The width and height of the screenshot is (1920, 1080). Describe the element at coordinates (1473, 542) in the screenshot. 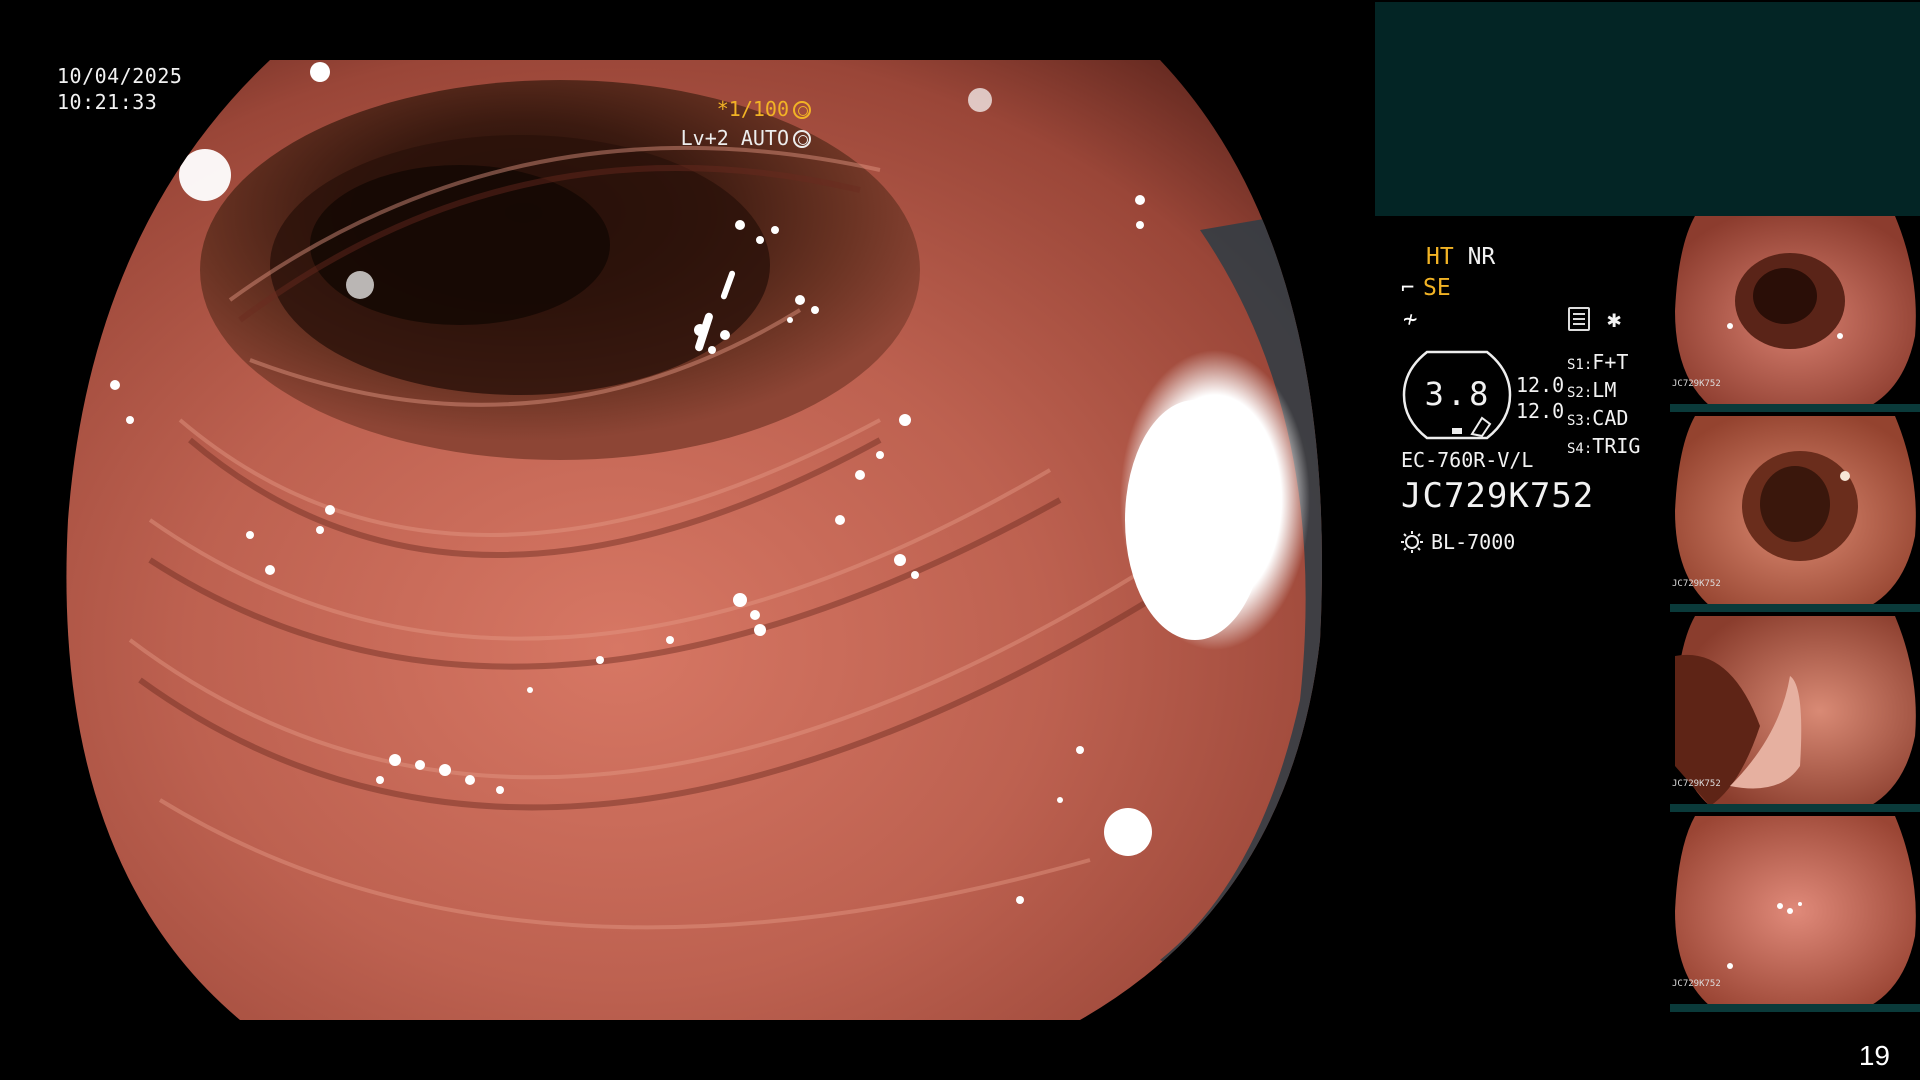

I see `light-source-text: BL-7000` at that location.